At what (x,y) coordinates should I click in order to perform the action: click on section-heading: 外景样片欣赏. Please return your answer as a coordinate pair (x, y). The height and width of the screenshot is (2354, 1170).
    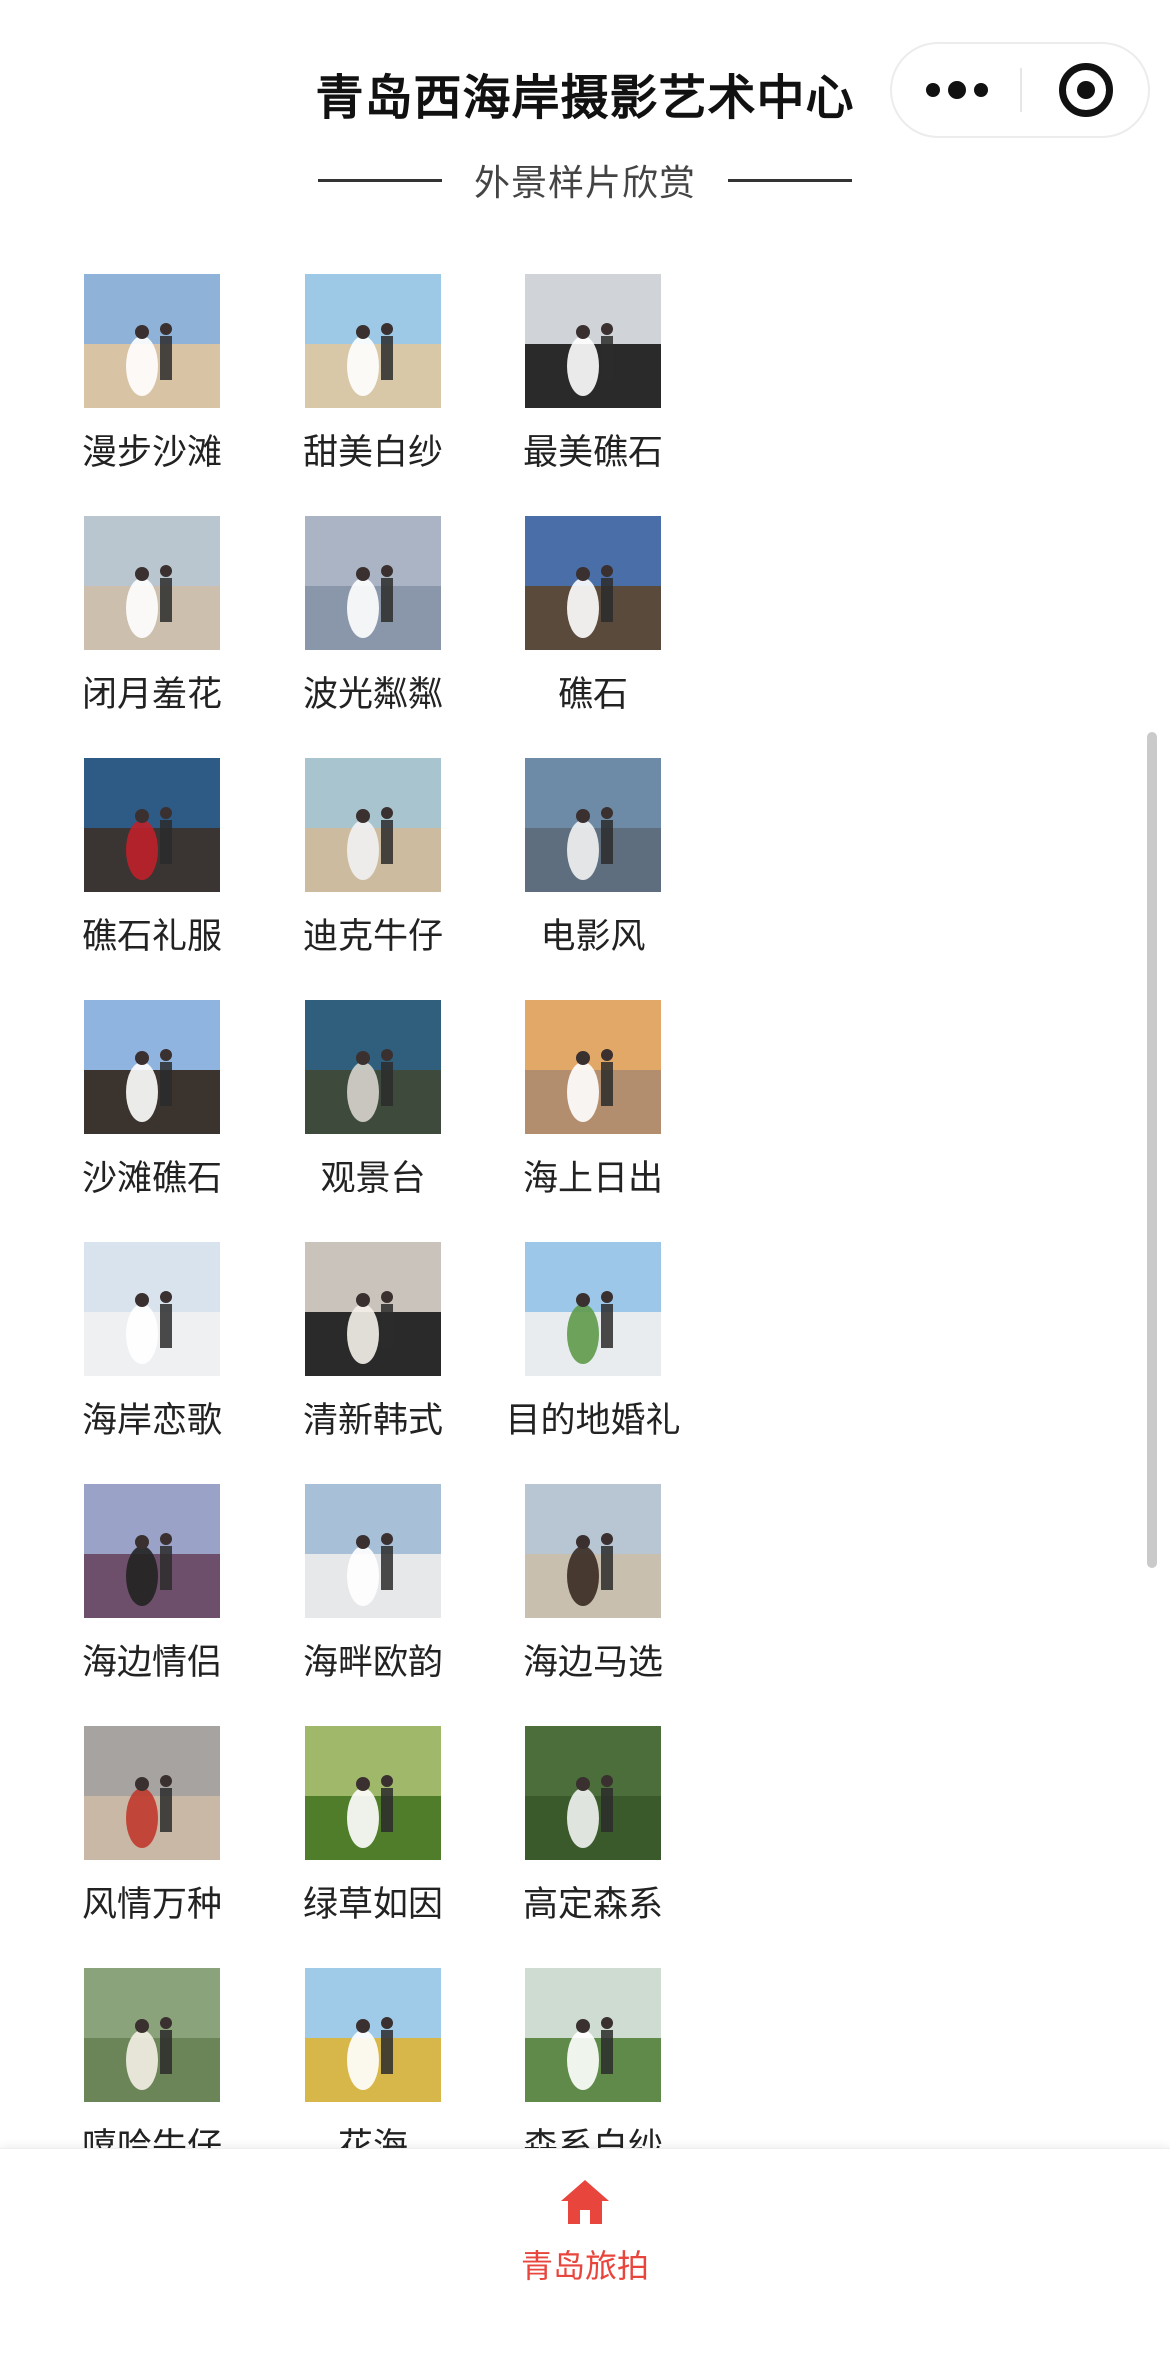
    Looking at the image, I should click on (585, 180).